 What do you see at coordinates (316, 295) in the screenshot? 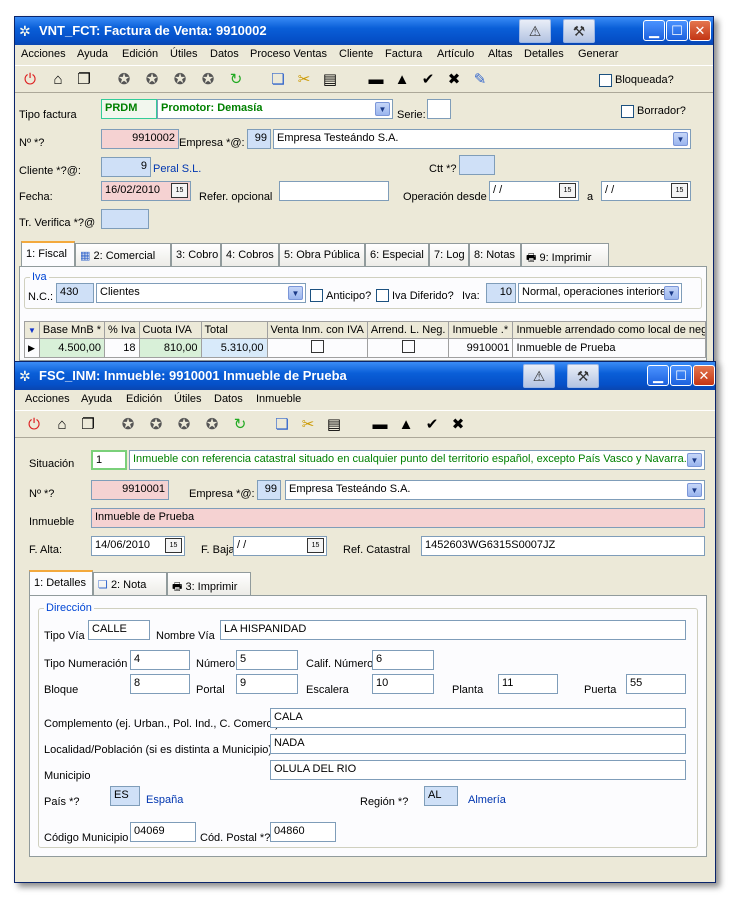
I see `anticipo-checkbox` at bounding box center [316, 295].